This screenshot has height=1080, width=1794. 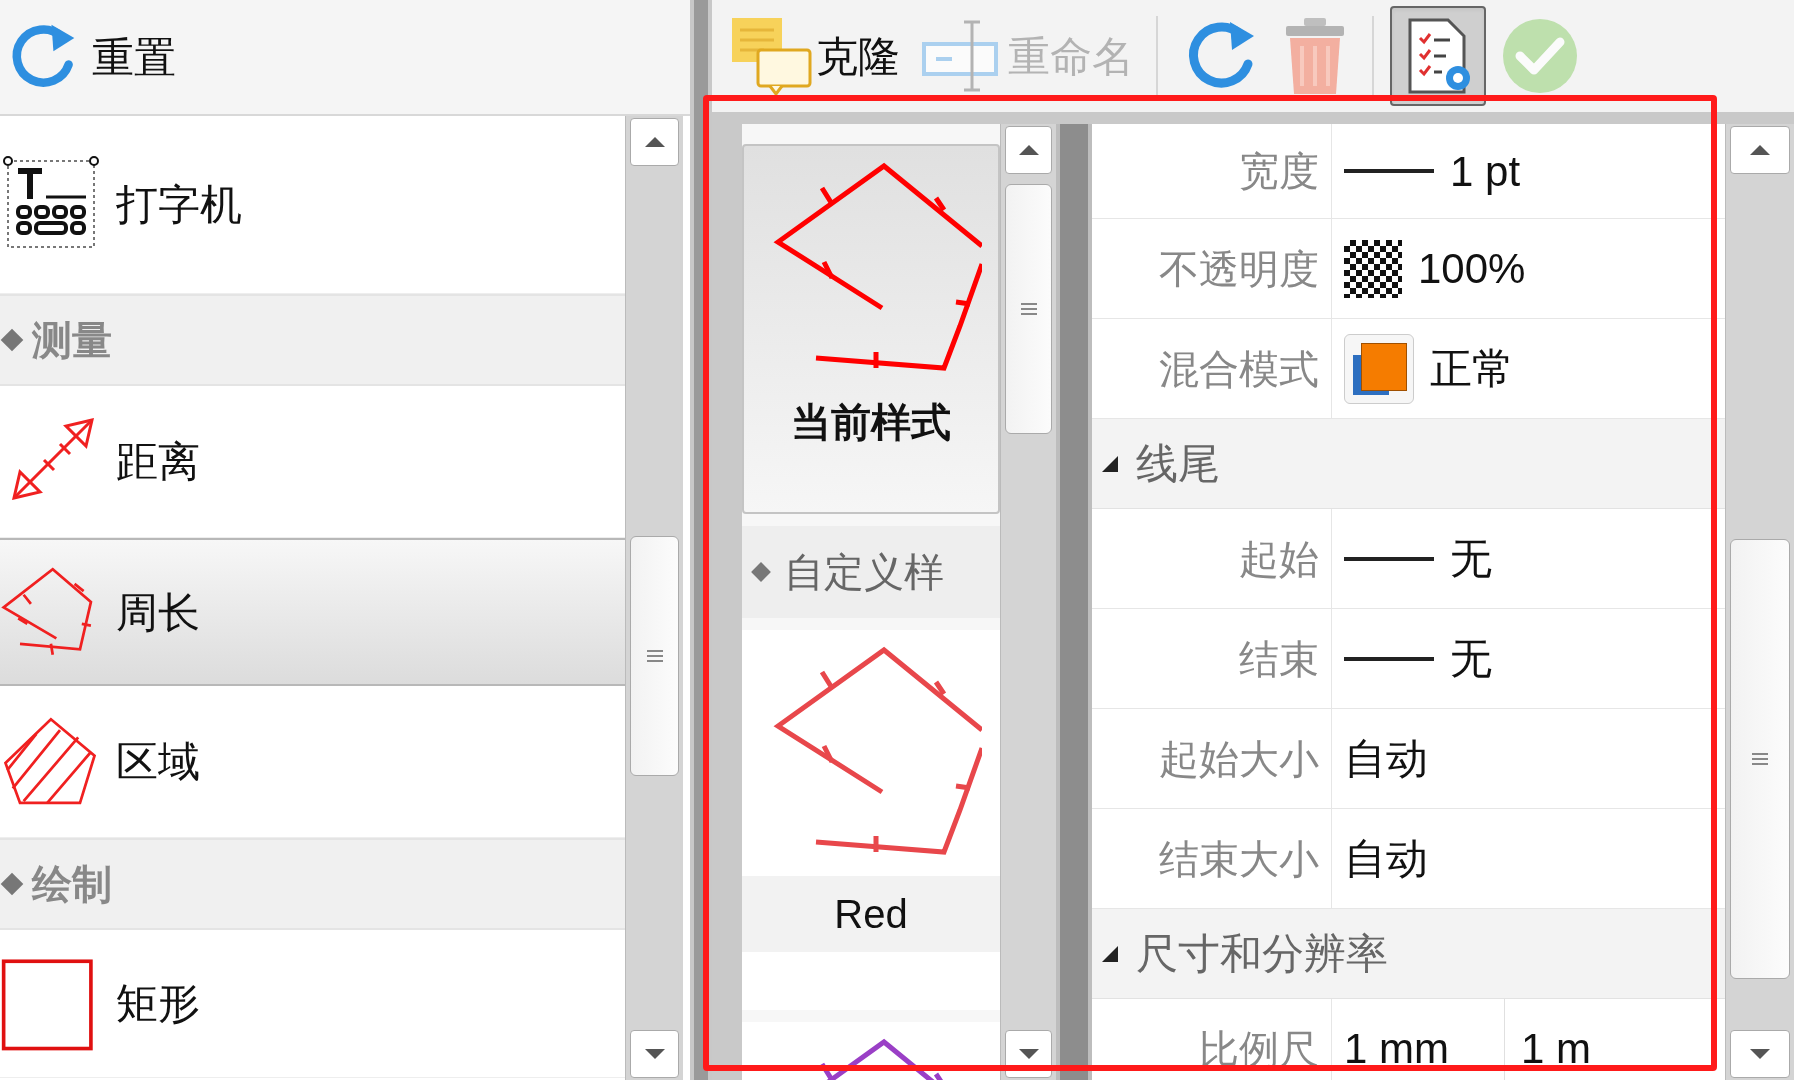 I want to click on arrow-up-icon, so click(x=1760, y=150).